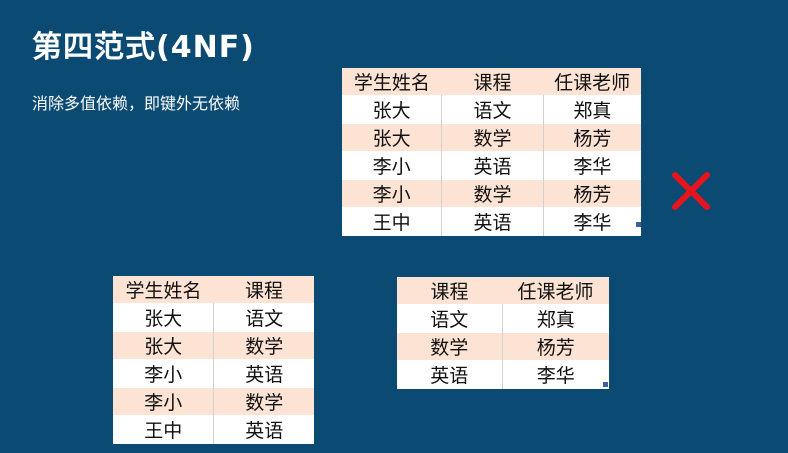 The width and height of the screenshot is (788, 453). I want to click on table-course-teacher: 课程 任课老师 语文 郑真 数学 杨芳 英语 李华, so click(503, 333).